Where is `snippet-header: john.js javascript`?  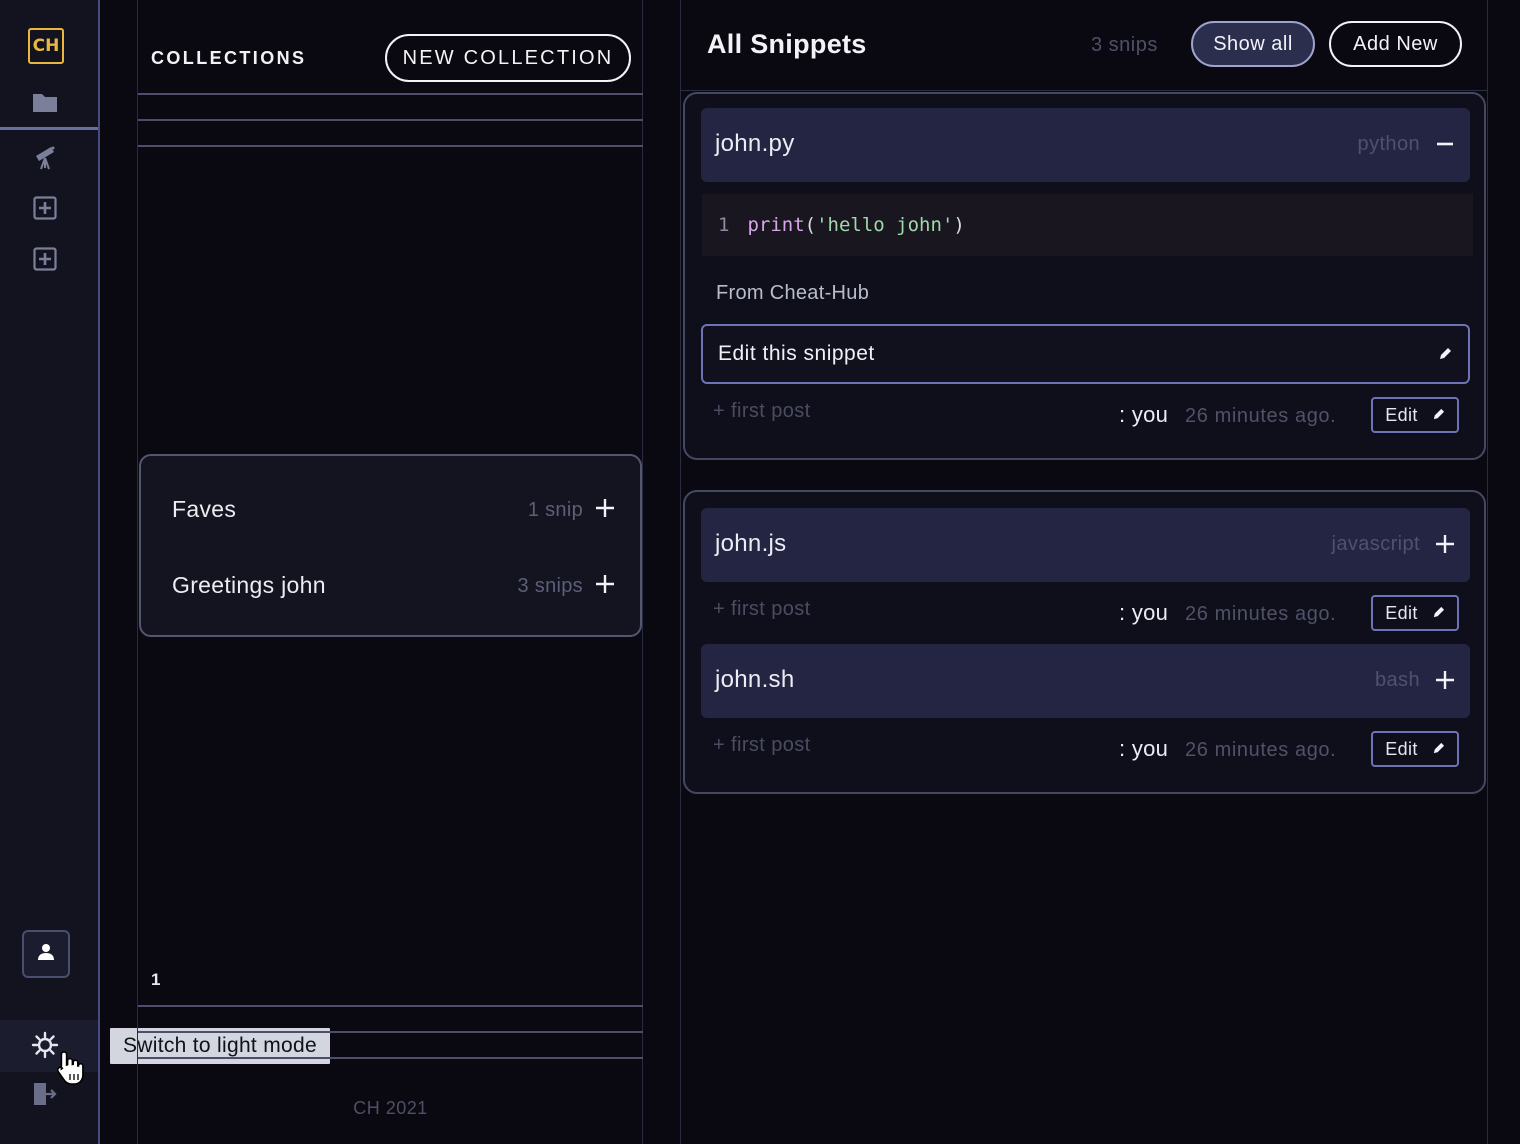
snippet-header: john.js javascript is located at coordinates (1085, 545).